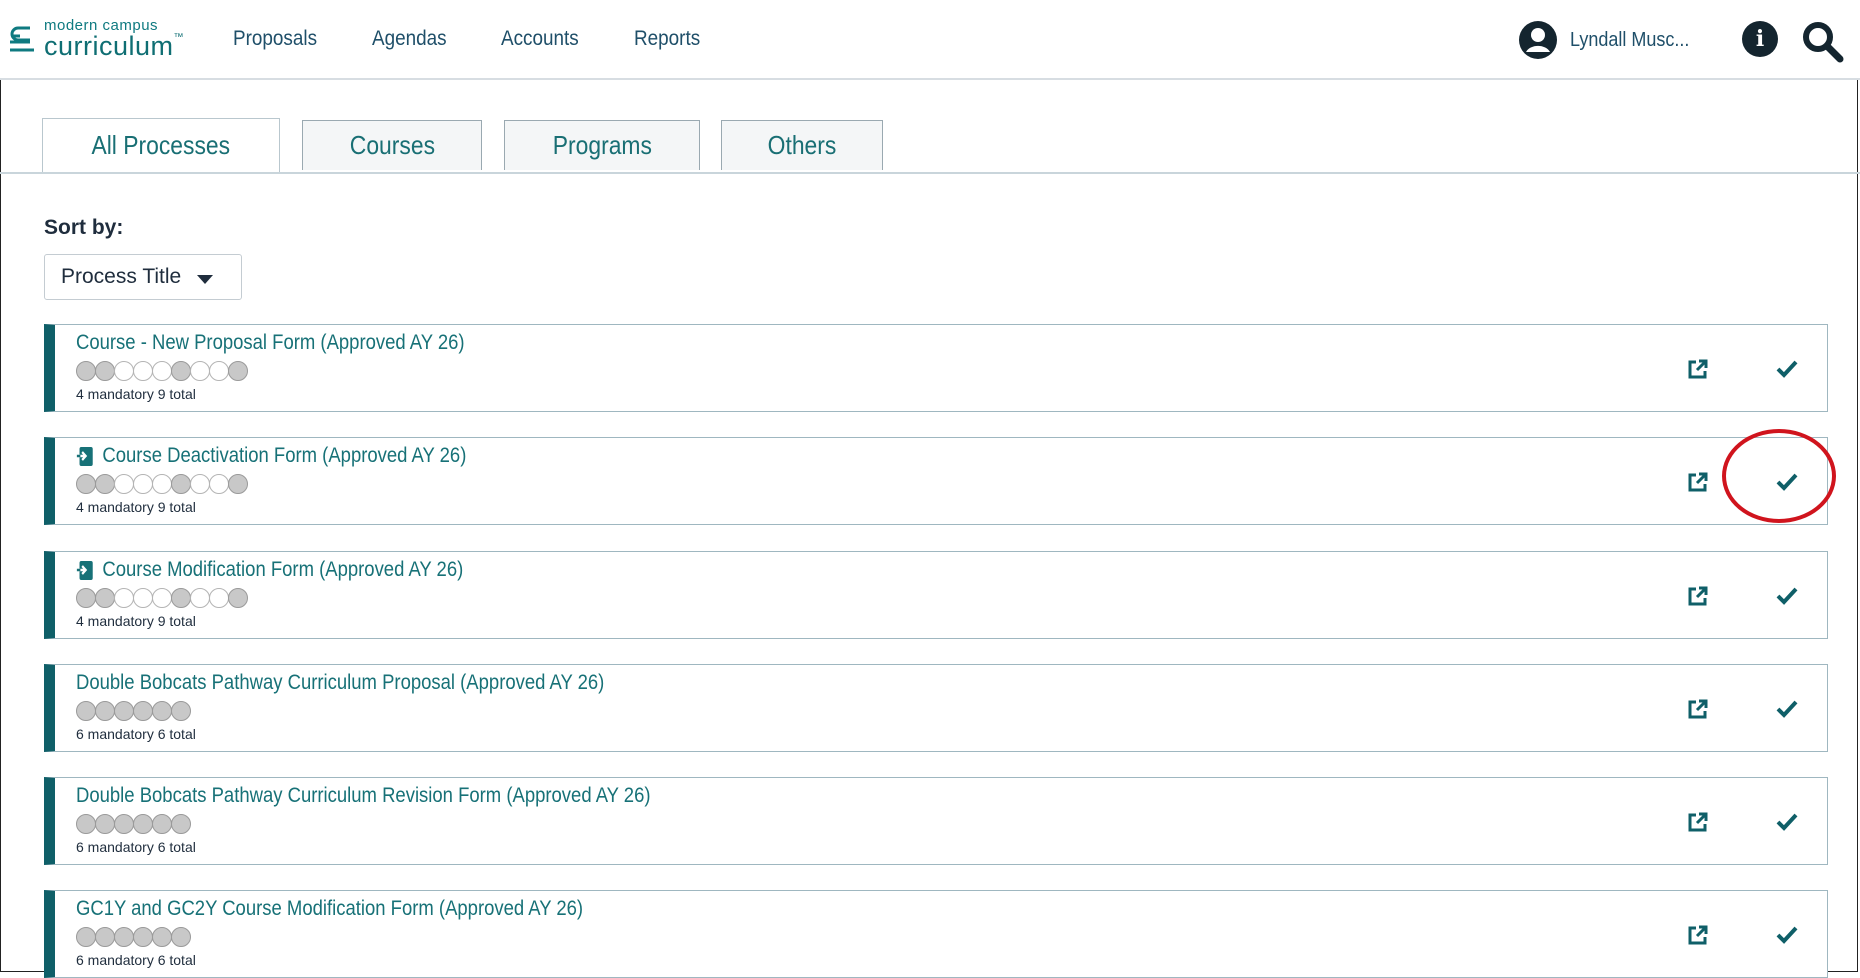 This screenshot has width=1860, height=978. I want to click on tab-others-label: Others, so click(802, 145).